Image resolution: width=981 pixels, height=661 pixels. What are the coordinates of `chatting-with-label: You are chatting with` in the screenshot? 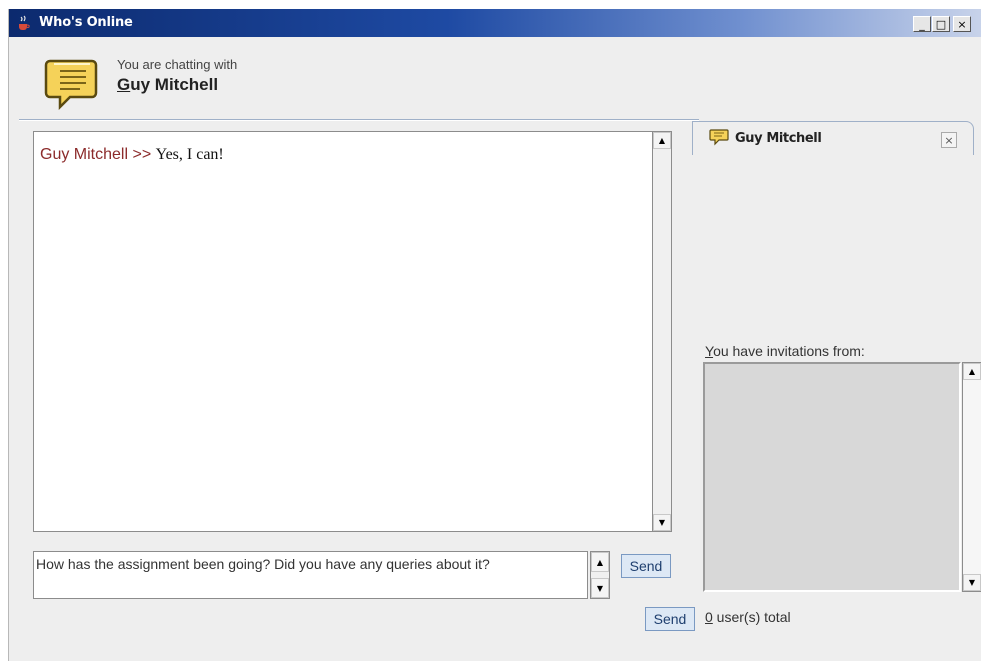 It's located at (177, 64).